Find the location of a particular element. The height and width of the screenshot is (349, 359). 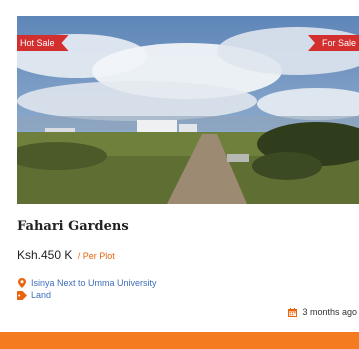

location-link: Isinya Next to Umma University is located at coordinates (87, 283).